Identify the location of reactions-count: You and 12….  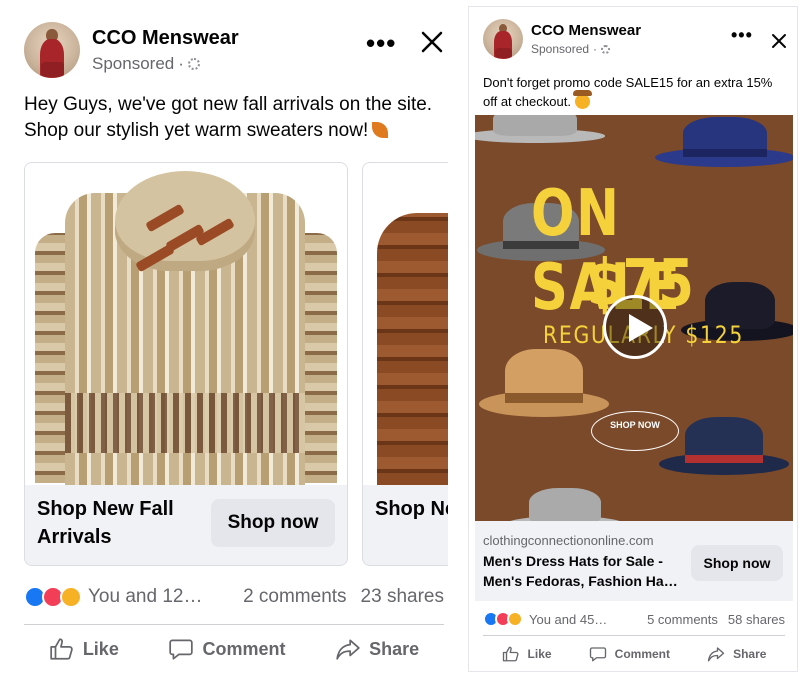
(145, 597).